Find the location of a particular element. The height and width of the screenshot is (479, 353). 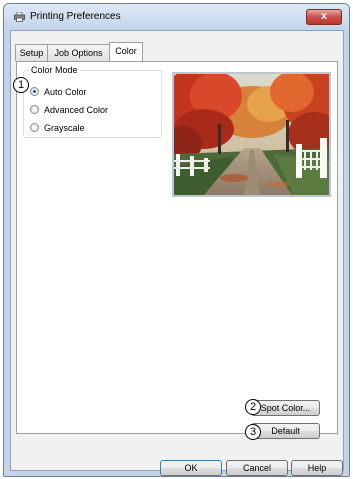

tab-job-options: Job Options is located at coordinates (78, 52).